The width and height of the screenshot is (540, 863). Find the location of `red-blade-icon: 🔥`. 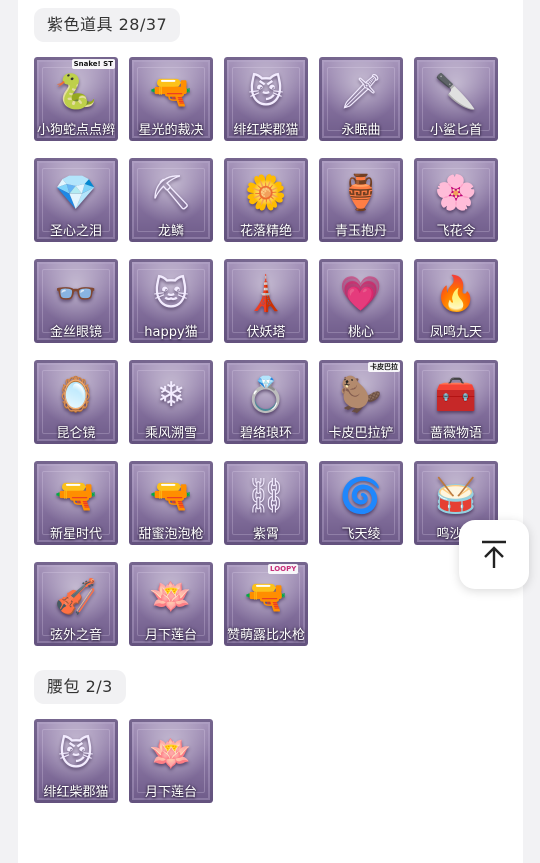

red-blade-icon: 🔥 is located at coordinates (456, 294).